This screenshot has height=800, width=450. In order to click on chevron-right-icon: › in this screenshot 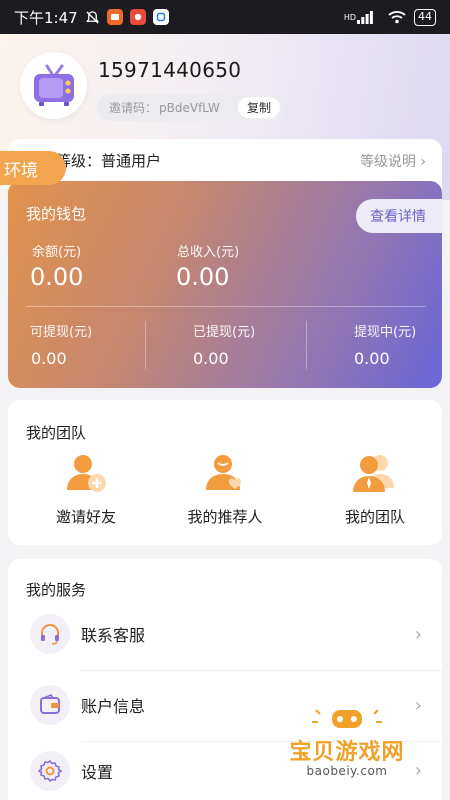, I will do `click(418, 634)`.